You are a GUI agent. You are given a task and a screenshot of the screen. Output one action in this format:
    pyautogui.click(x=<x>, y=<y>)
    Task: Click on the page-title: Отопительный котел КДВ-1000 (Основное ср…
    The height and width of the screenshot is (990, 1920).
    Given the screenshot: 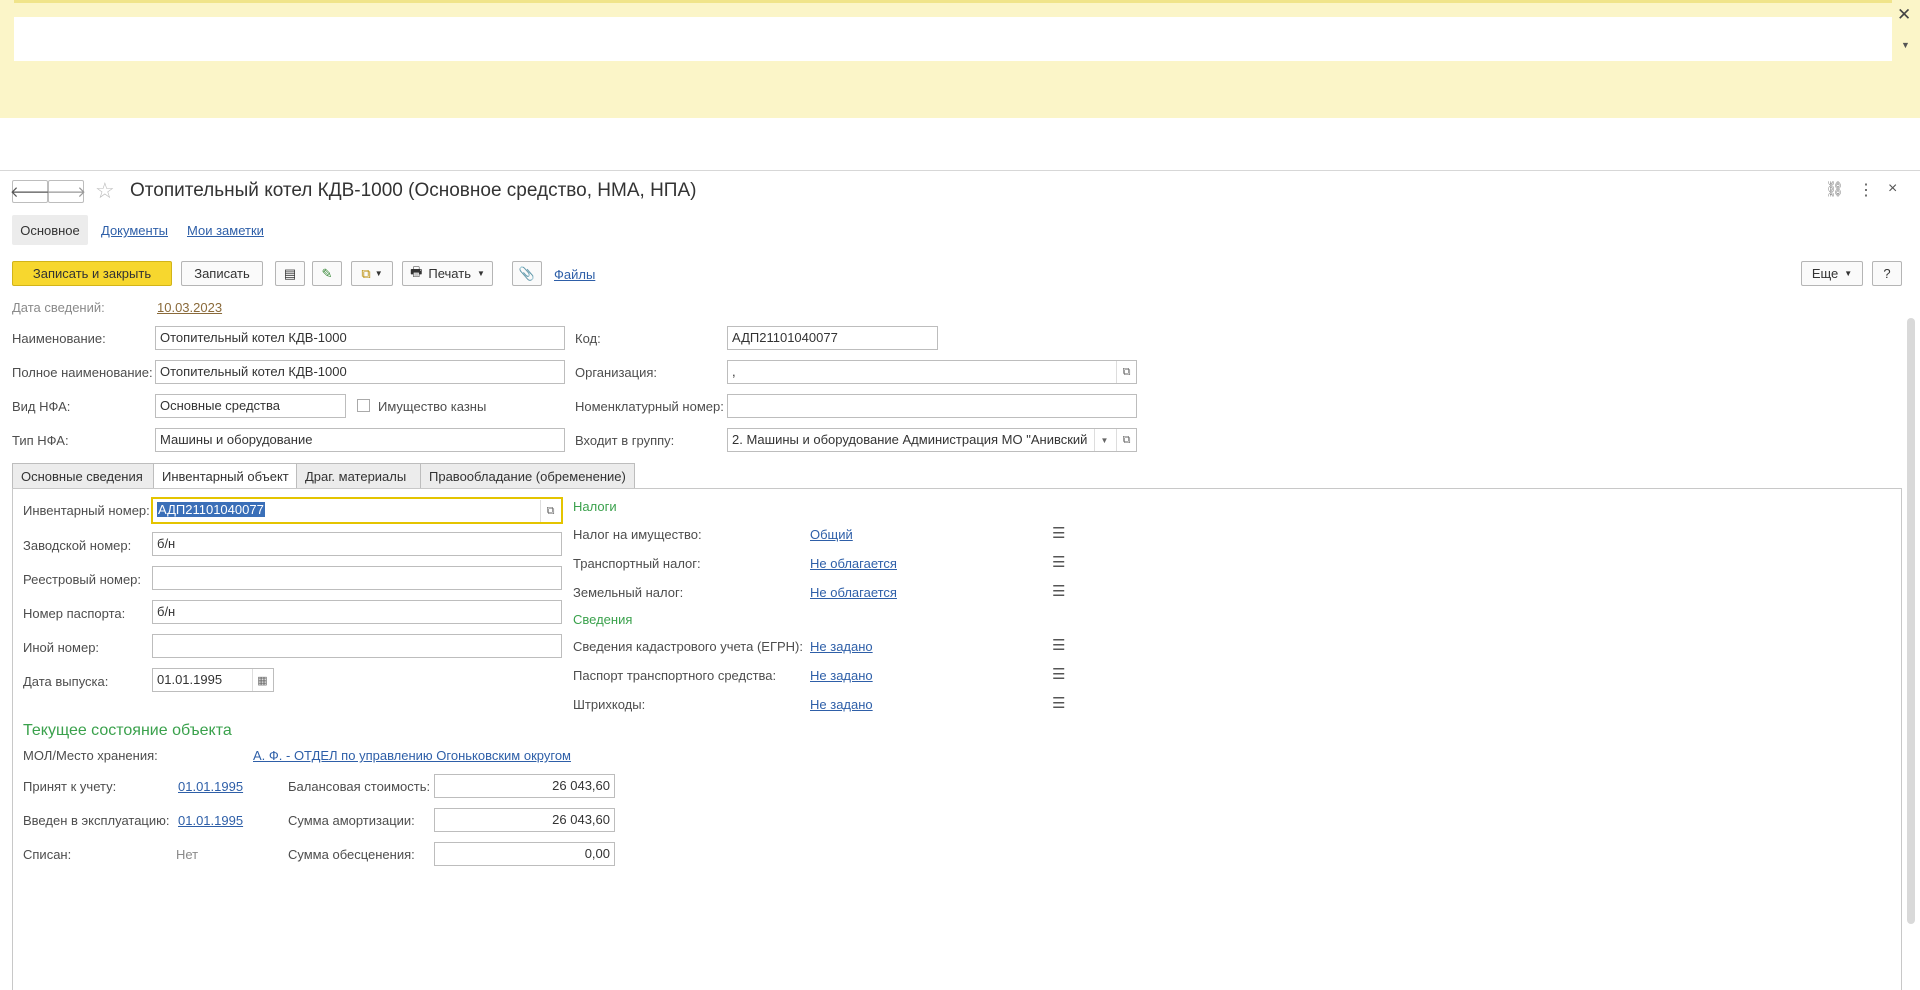 What is the action you would take?
    pyautogui.click(x=413, y=190)
    